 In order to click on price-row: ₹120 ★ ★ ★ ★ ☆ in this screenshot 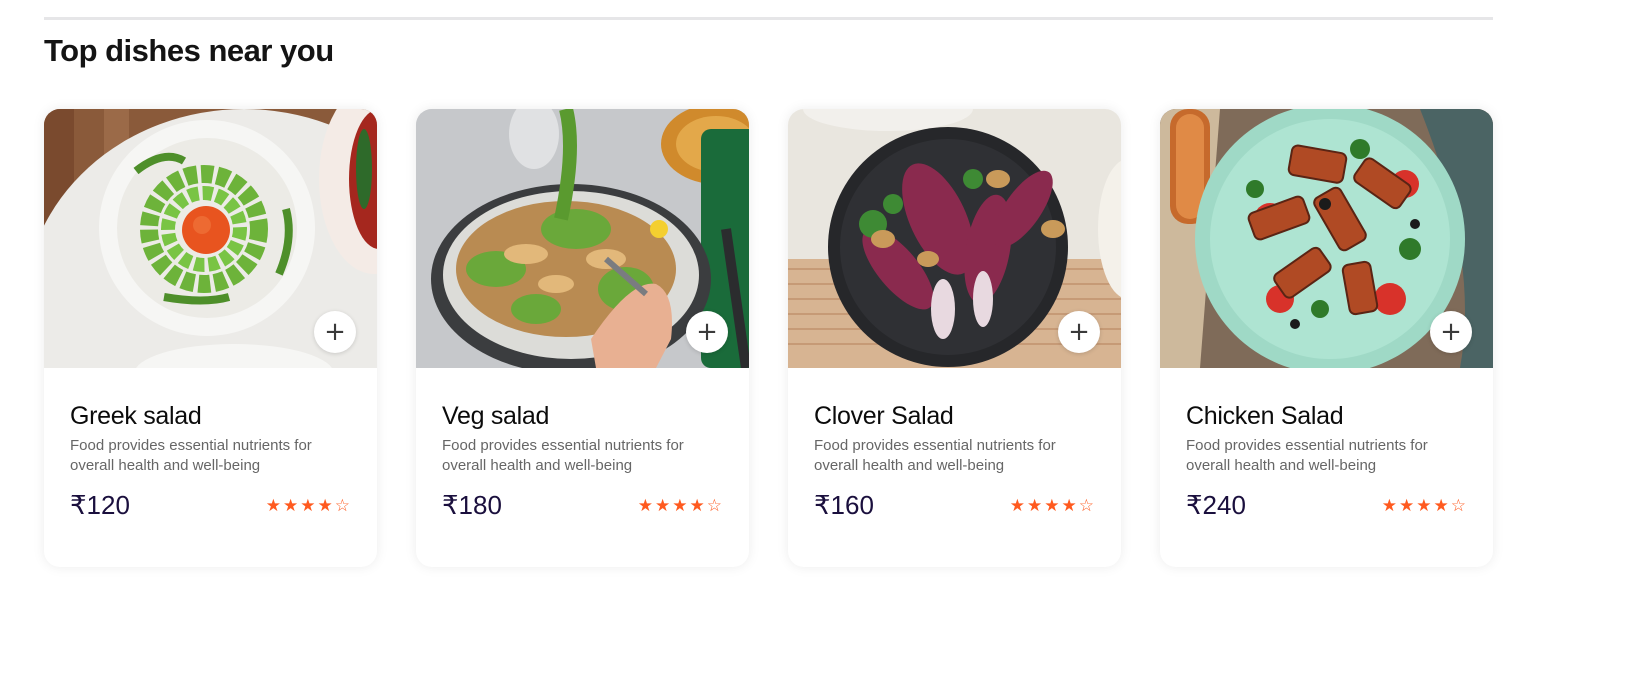, I will do `click(210, 505)`.